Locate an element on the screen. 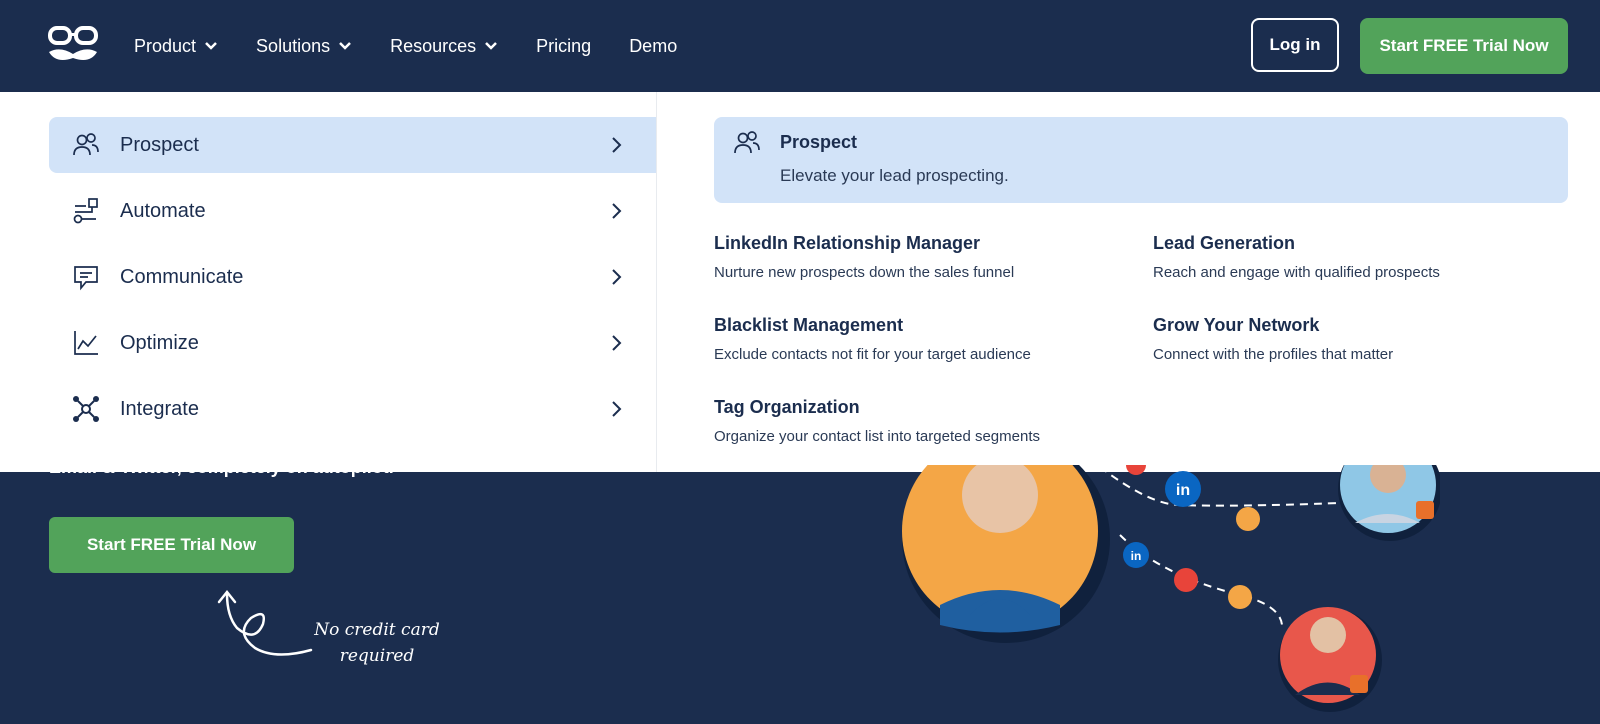  nav-product-label: Product is located at coordinates (165, 45).